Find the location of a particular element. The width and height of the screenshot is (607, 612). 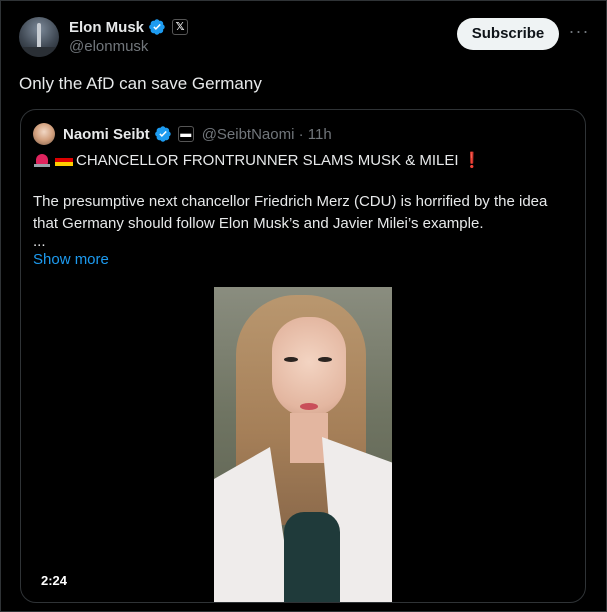

x-affiliation-icon: 𝕏 is located at coordinates (180, 27).